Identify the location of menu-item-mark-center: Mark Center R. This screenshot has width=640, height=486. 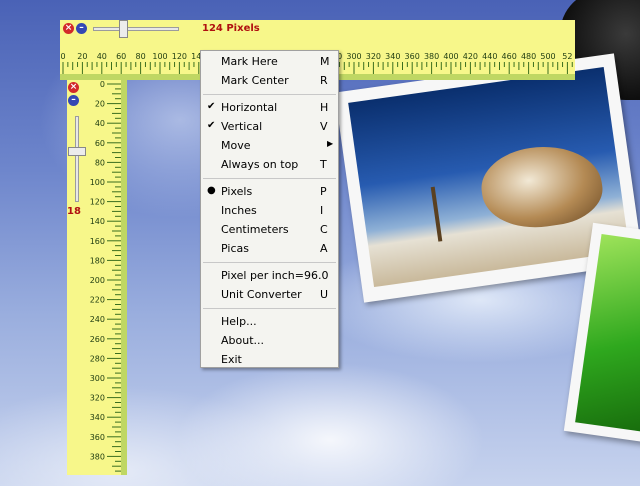
(269, 81).